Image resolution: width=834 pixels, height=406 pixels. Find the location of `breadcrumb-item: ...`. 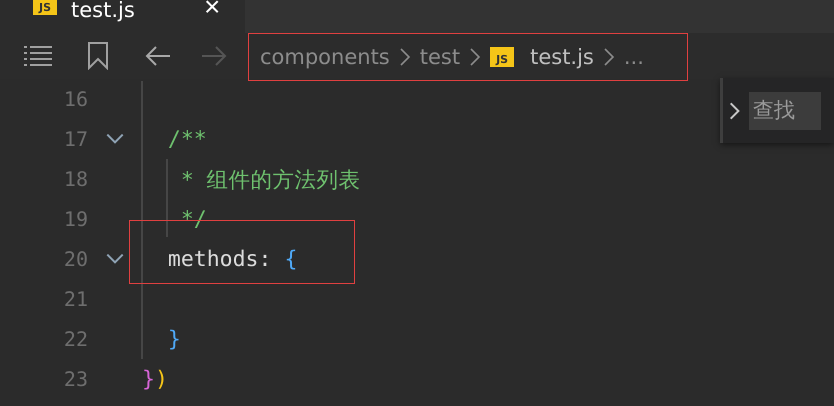

breadcrumb-item: ... is located at coordinates (634, 57).